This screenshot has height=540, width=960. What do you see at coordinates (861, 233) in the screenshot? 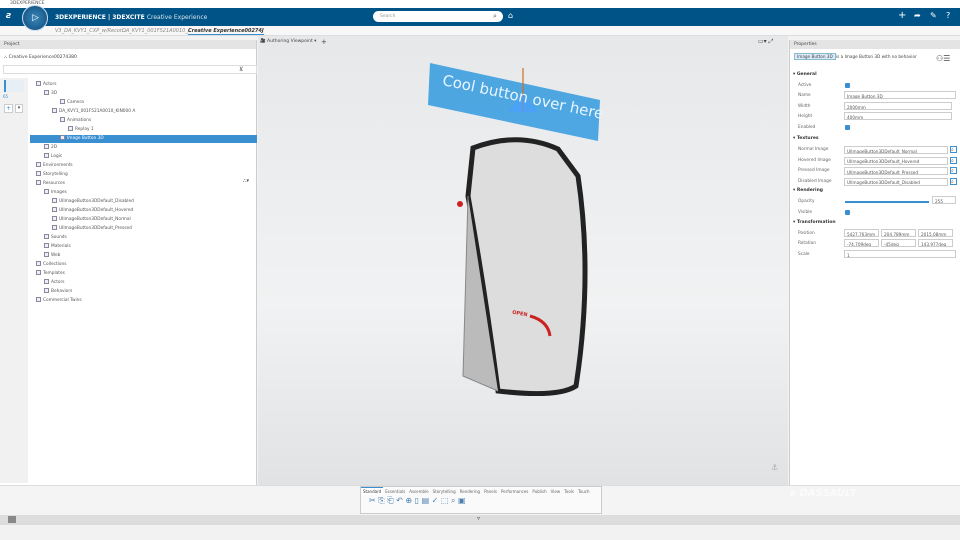
I see `position-field: 5427.763mm` at bounding box center [861, 233].